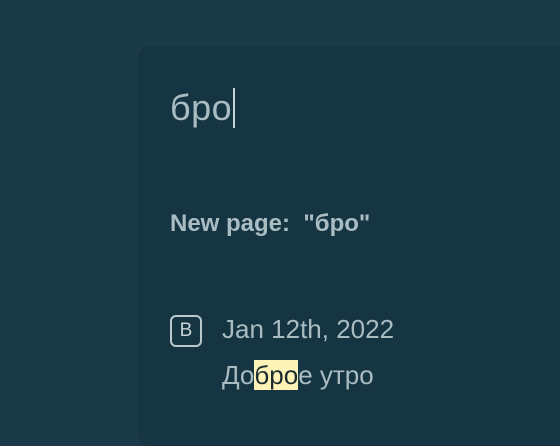 The width and height of the screenshot is (560, 446). Describe the element at coordinates (238, 375) in the screenshot. I see `snippet-text-before: До` at that location.